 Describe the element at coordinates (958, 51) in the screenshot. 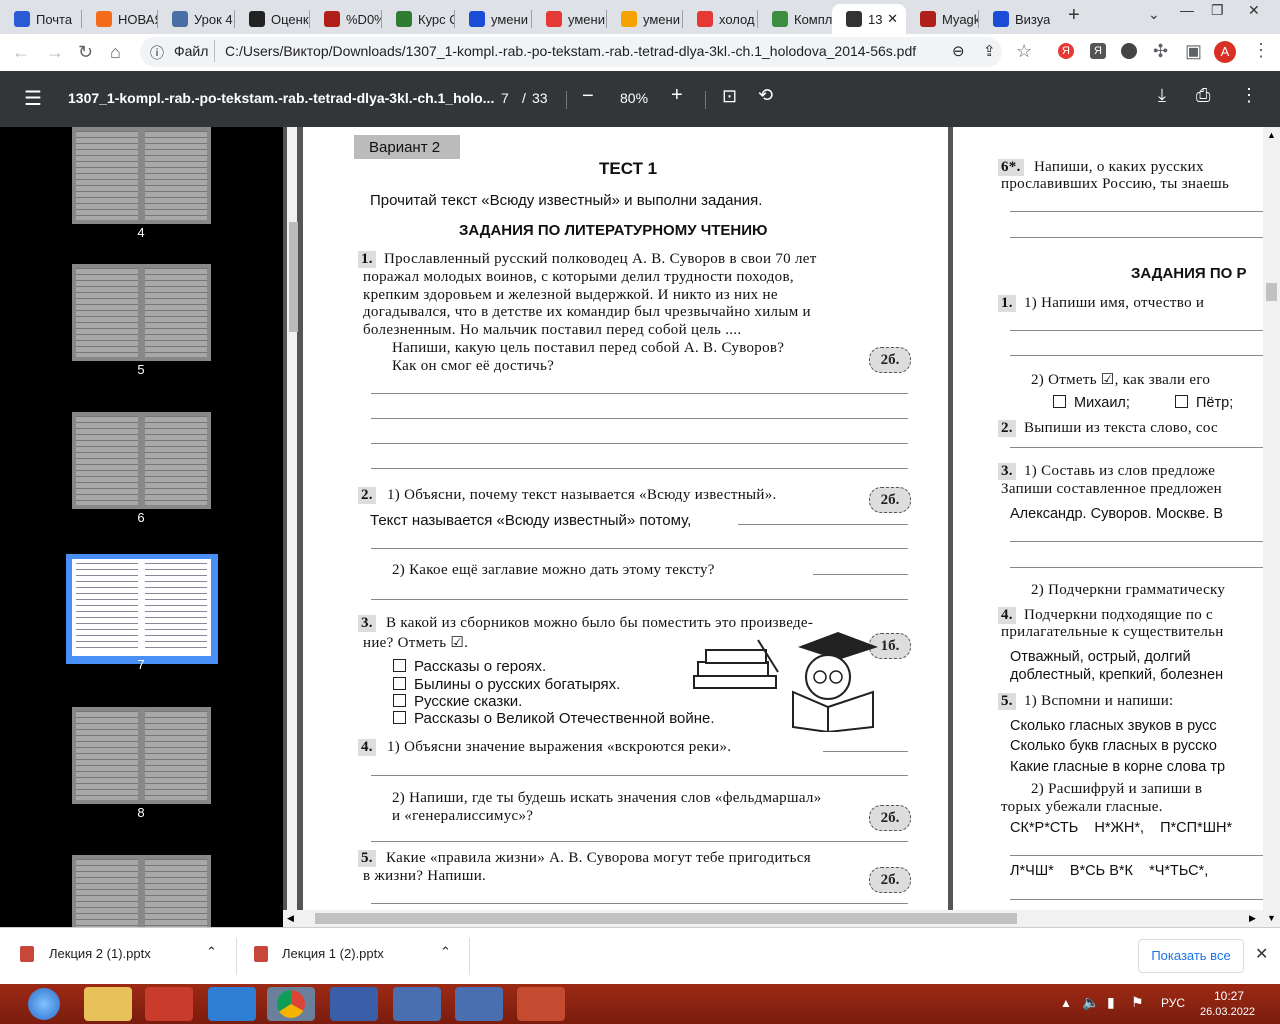

I see `zoom-icon: ⊖` at that location.